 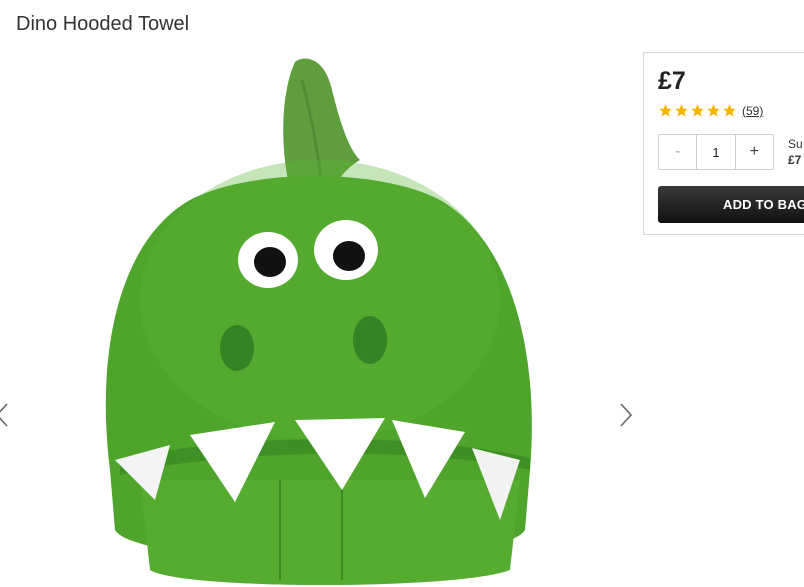 I want to click on rating-stars, so click(x=697, y=110).